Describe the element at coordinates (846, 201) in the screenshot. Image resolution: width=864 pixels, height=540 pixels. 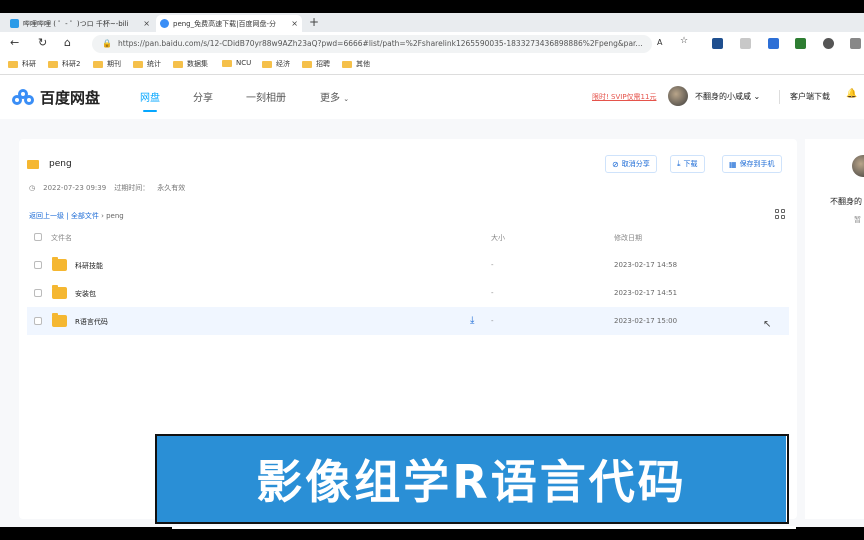
I see `sharer-name: 不翻身的` at that location.